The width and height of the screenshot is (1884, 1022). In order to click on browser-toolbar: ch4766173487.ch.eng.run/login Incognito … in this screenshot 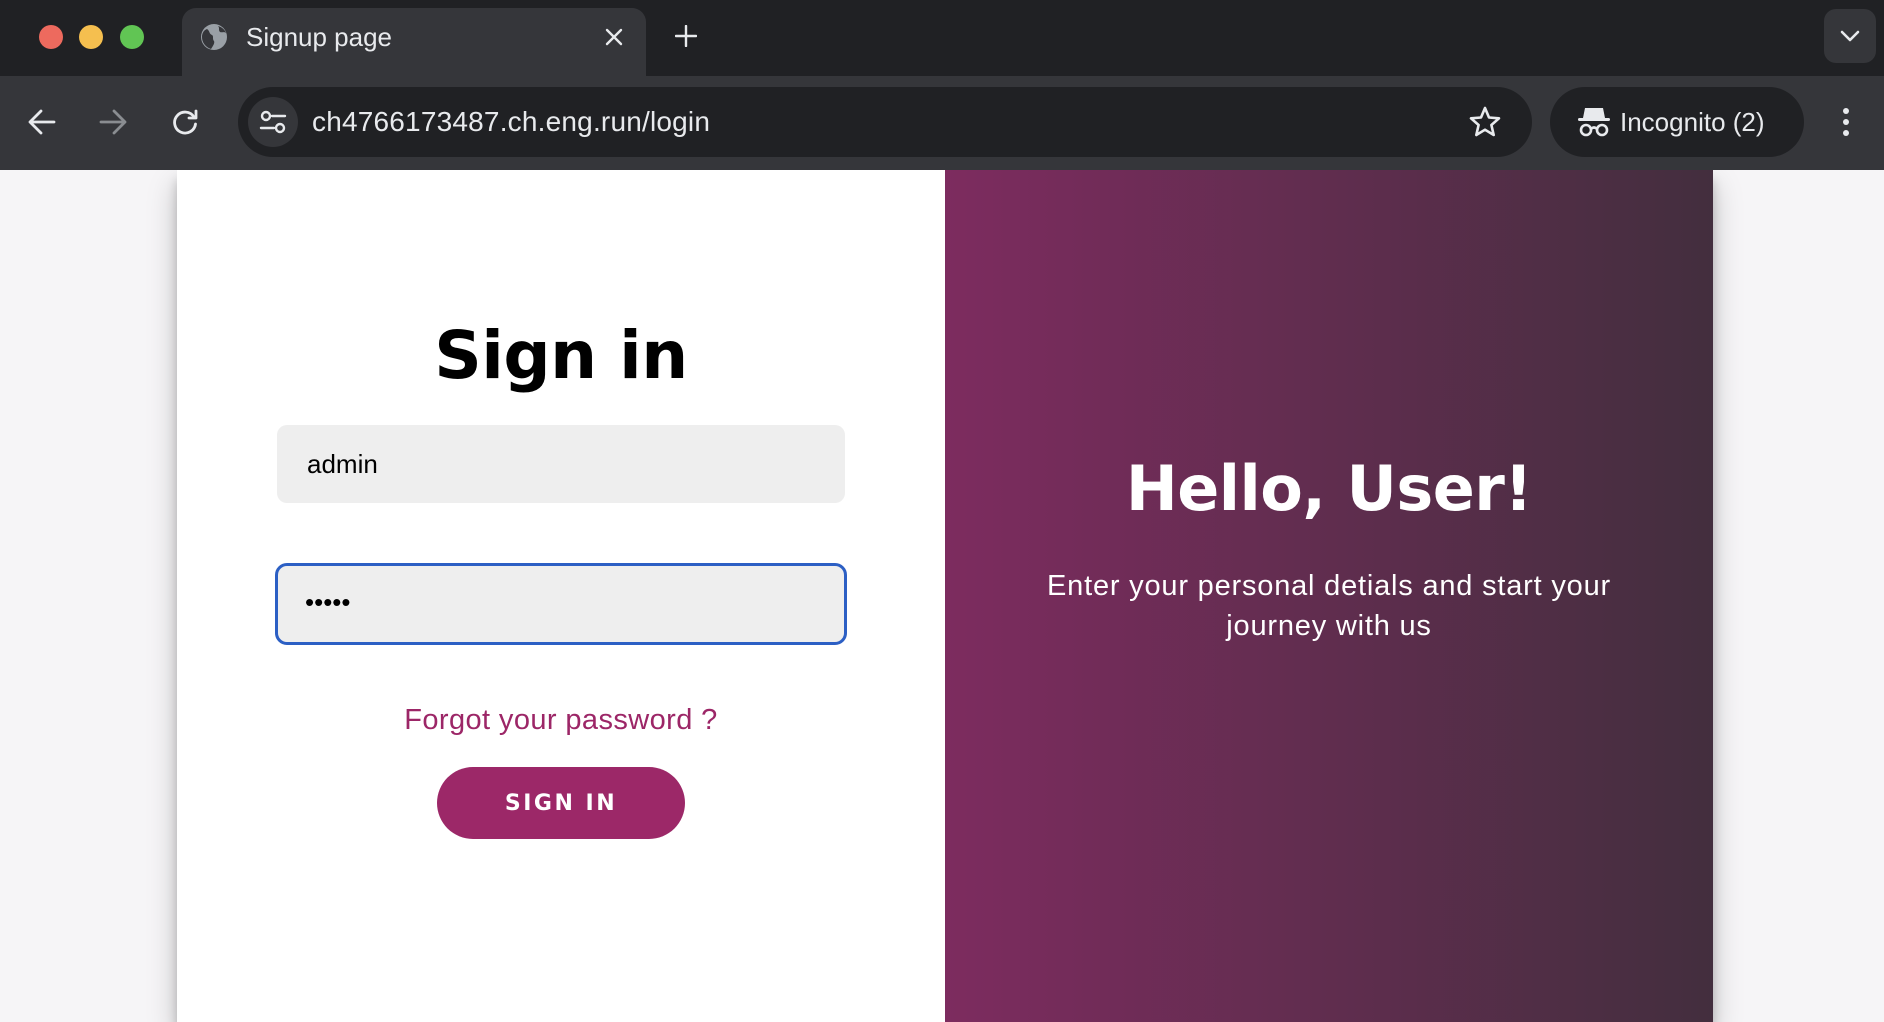, I will do `click(942, 123)`.